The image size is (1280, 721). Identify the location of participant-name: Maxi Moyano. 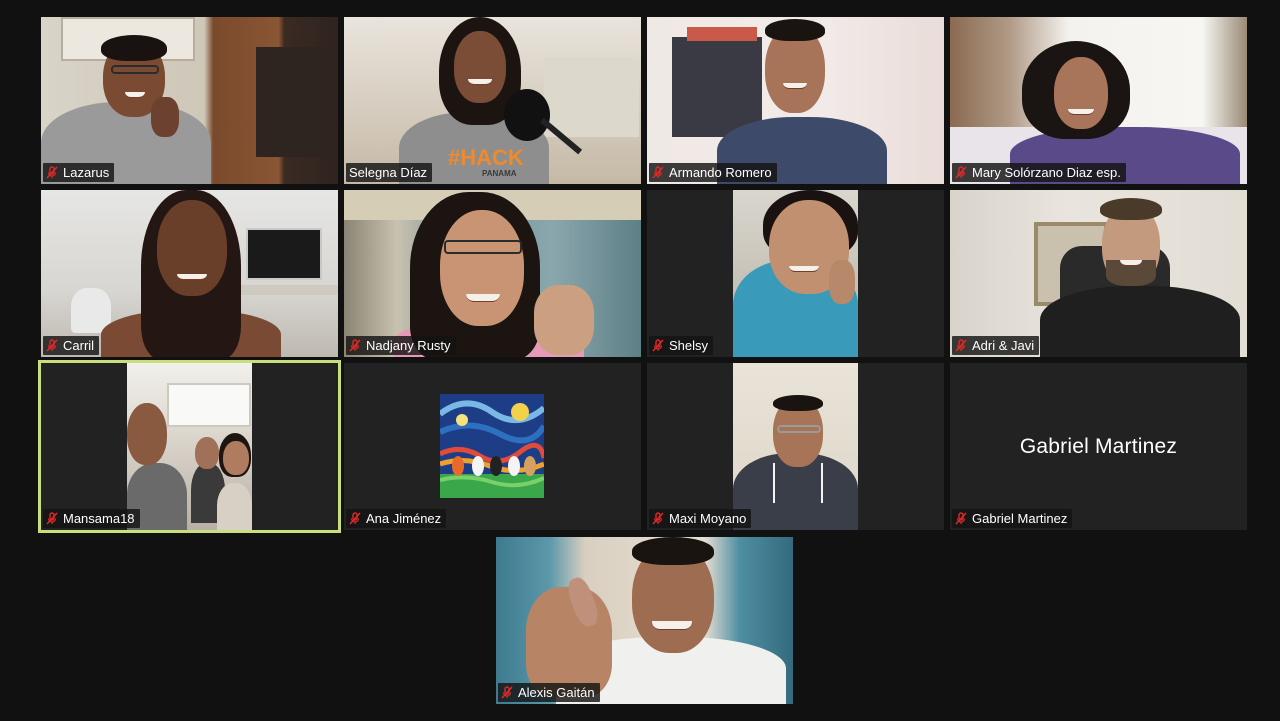
(708, 518).